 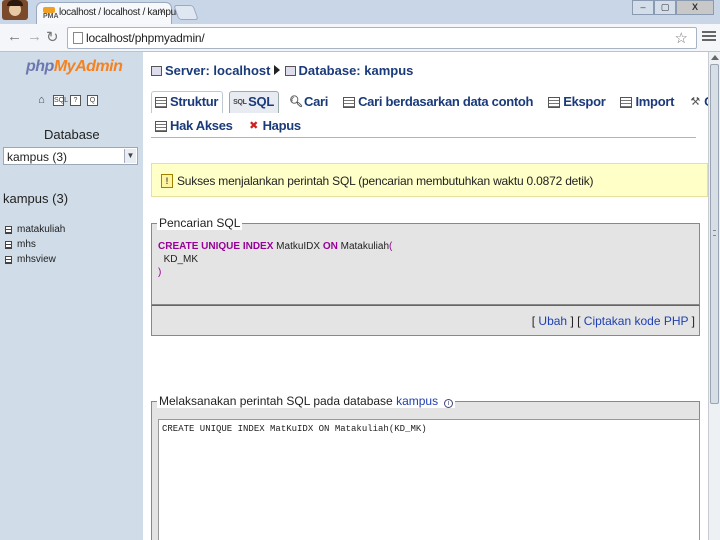 What do you see at coordinates (74, 67) in the screenshot?
I see `phpmyadmin-logo: phpMyAdmin` at bounding box center [74, 67].